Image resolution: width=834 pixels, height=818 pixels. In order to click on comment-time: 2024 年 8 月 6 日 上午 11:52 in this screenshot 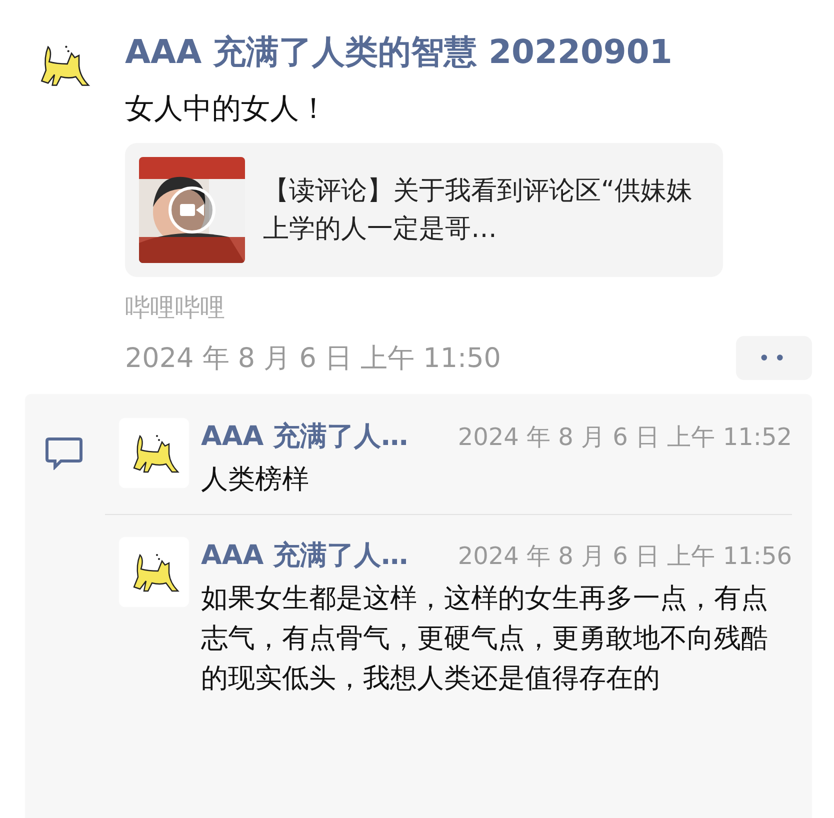, I will do `click(625, 437)`.